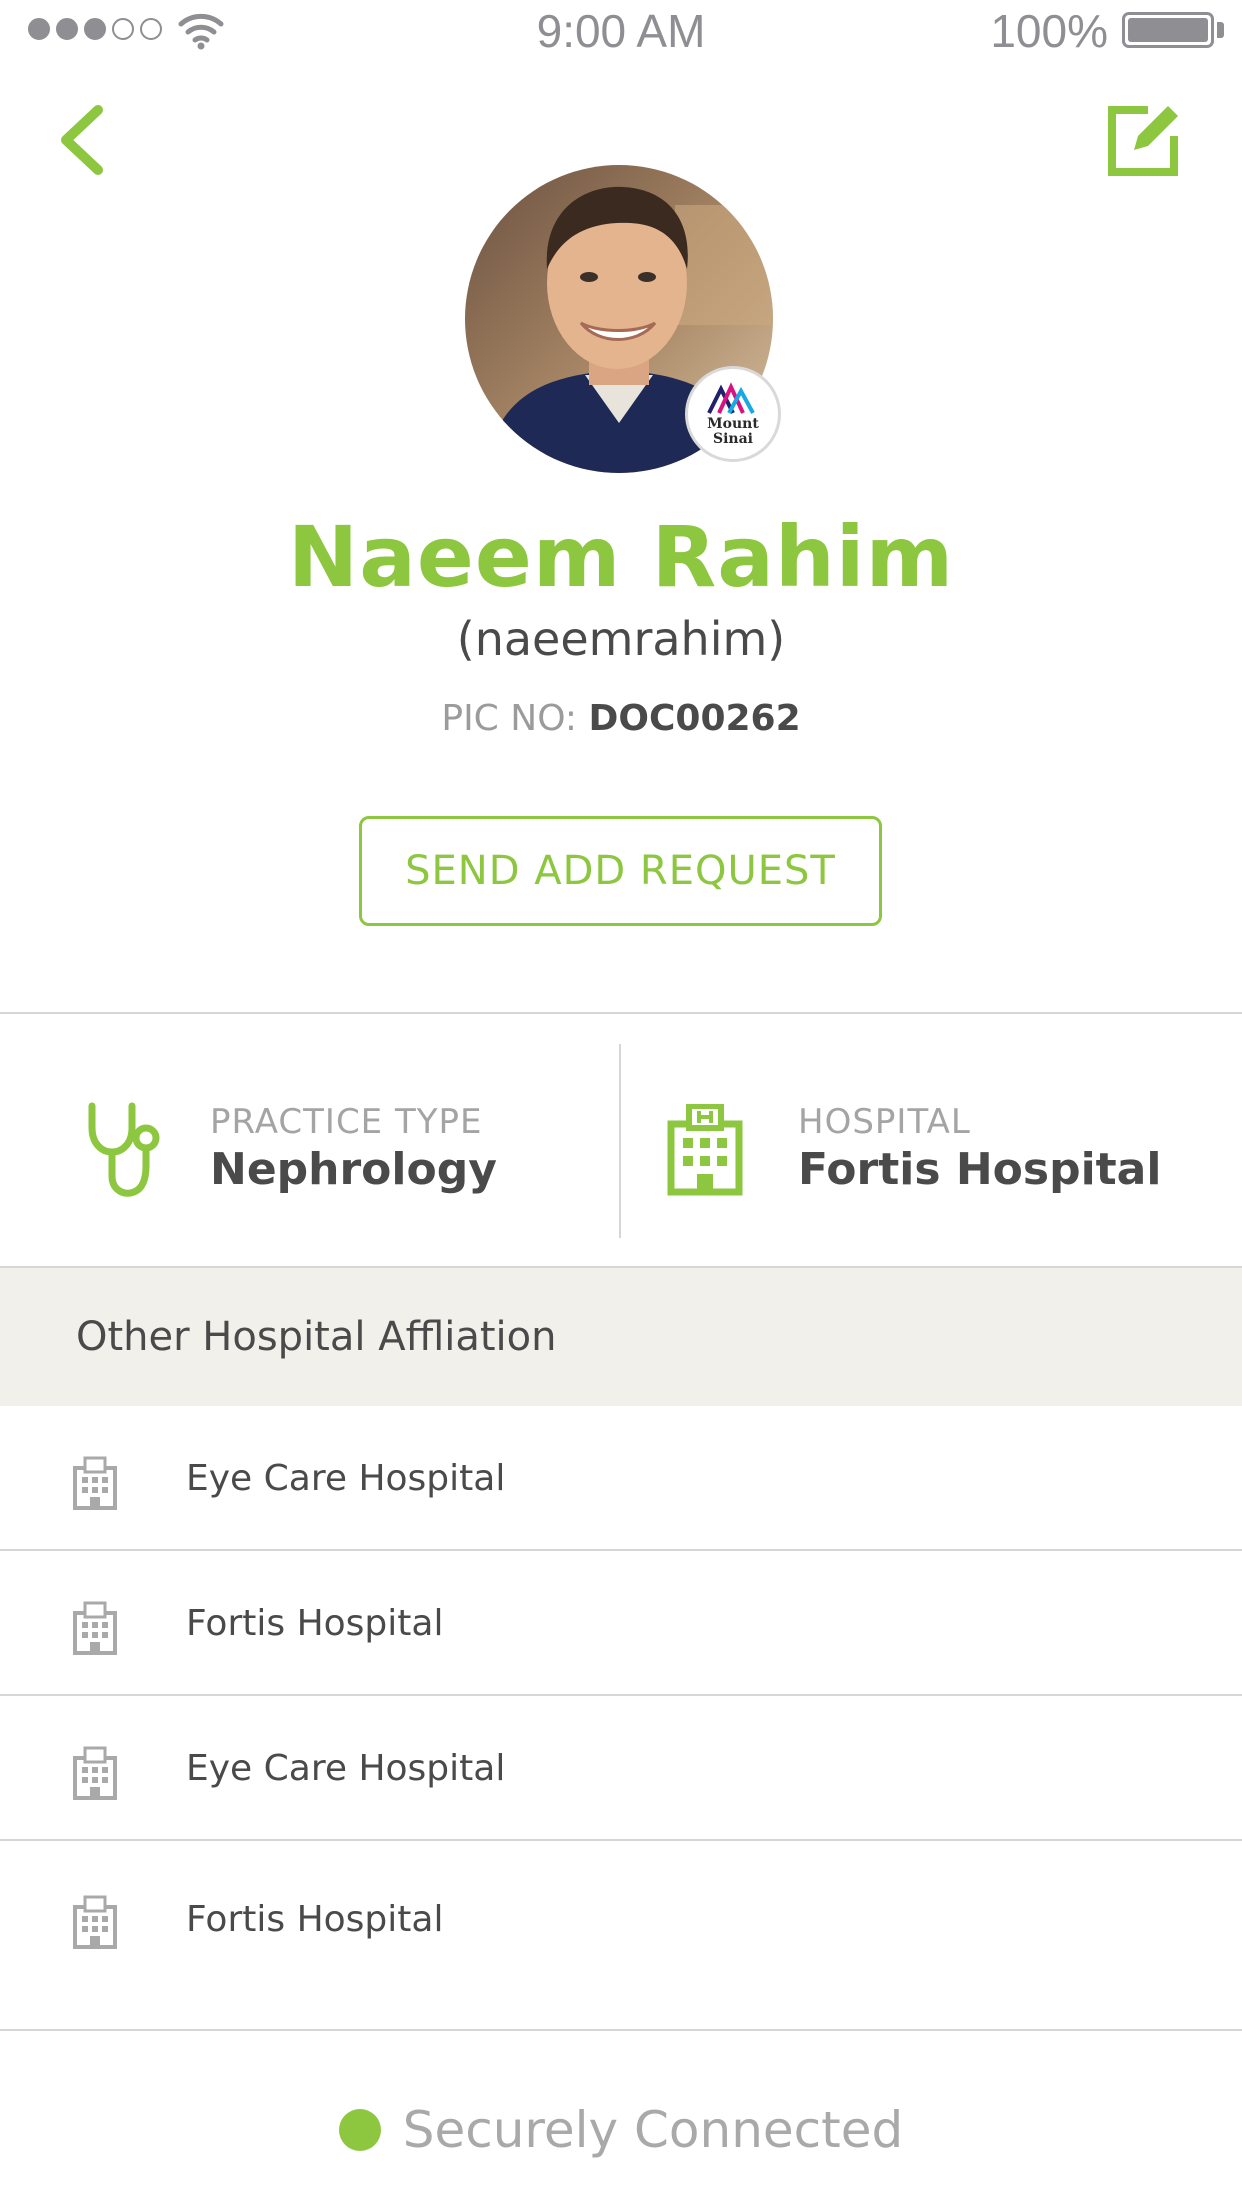 The height and width of the screenshot is (2208, 1242). I want to click on hospital-cell: HOSPITAL Fortis Hospital, so click(931, 1140).